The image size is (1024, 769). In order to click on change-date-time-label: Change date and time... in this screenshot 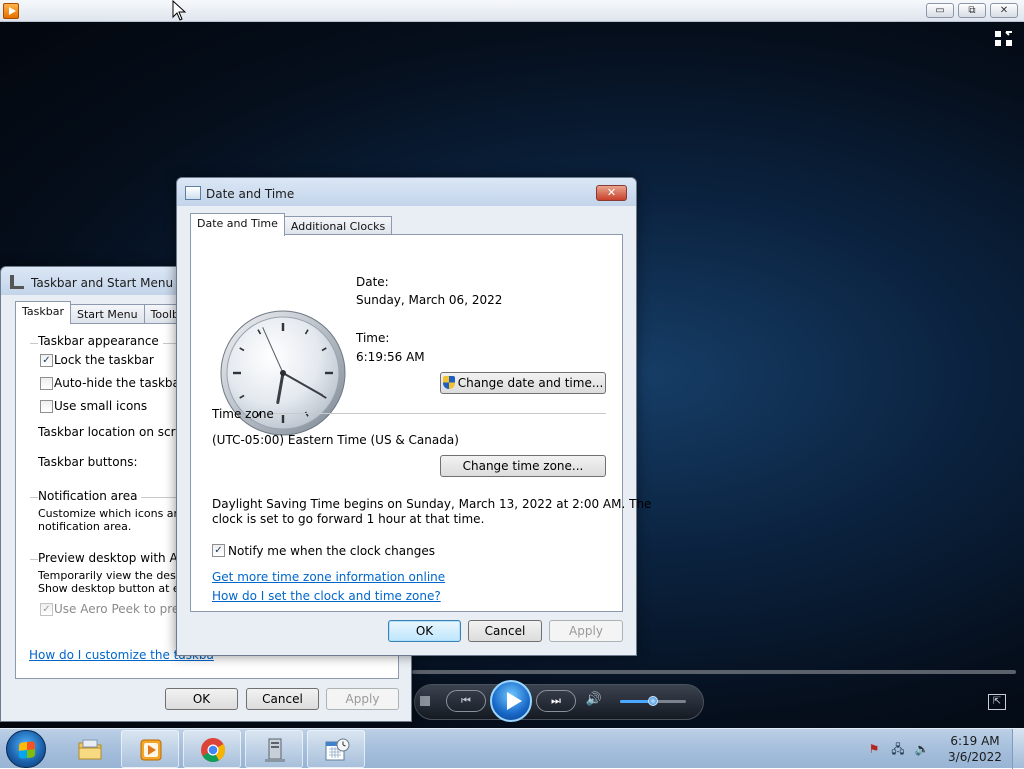, I will do `click(530, 383)`.